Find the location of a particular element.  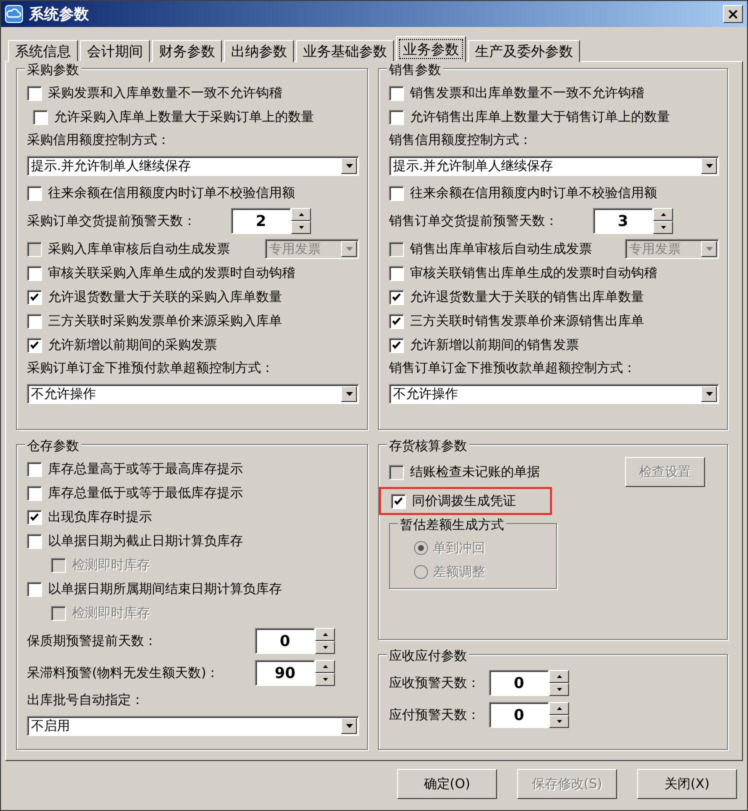

field-label: 销售订单交货提前预警天数： is located at coordinates (474, 221).